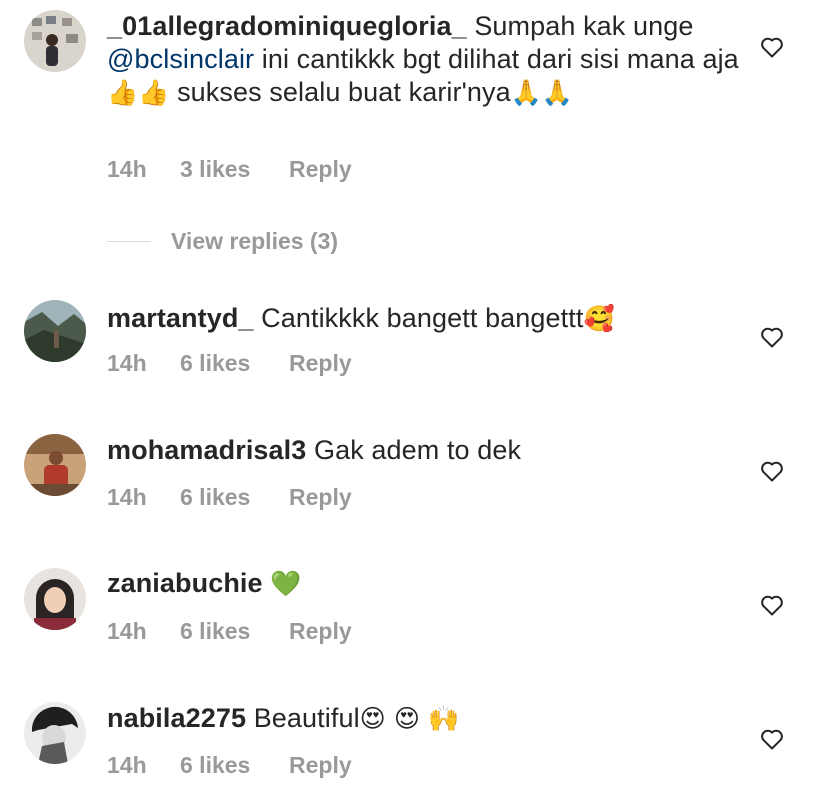 The width and height of the screenshot is (828, 812). Describe the element at coordinates (418, 318) in the screenshot. I see `comment-text-part: Cantikkkk bangett bangettt` at that location.